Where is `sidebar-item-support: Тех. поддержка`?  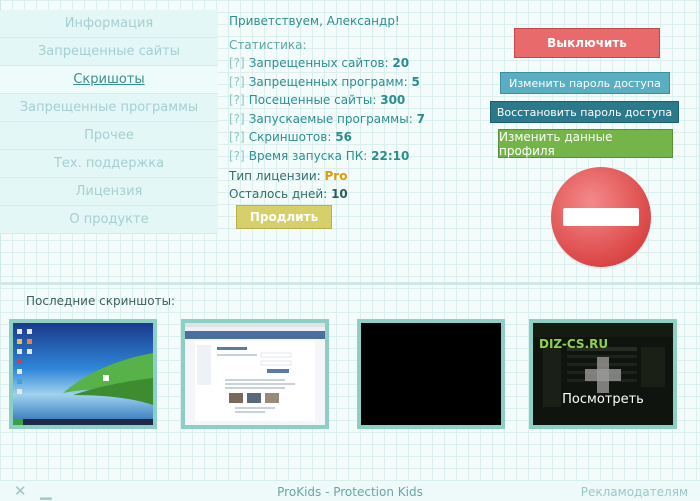
sidebar-item-support: Тех. поддержка is located at coordinates (109, 164).